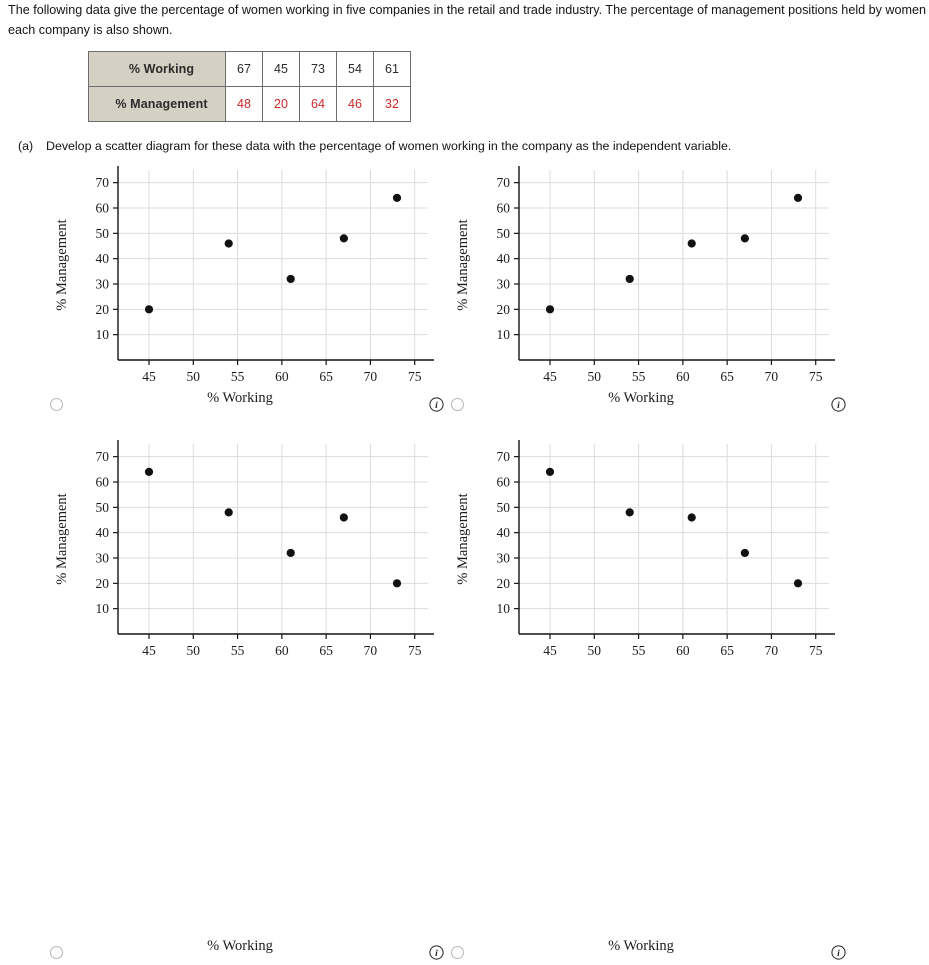 Image resolution: width=929 pixels, height=965 pixels. Describe the element at coordinates (641, 282) in the screenshot. I see `scatter-chart-b: 45 50 55 60 65 70 75 10 20 30 40 50 60 70 % Management` at that location.